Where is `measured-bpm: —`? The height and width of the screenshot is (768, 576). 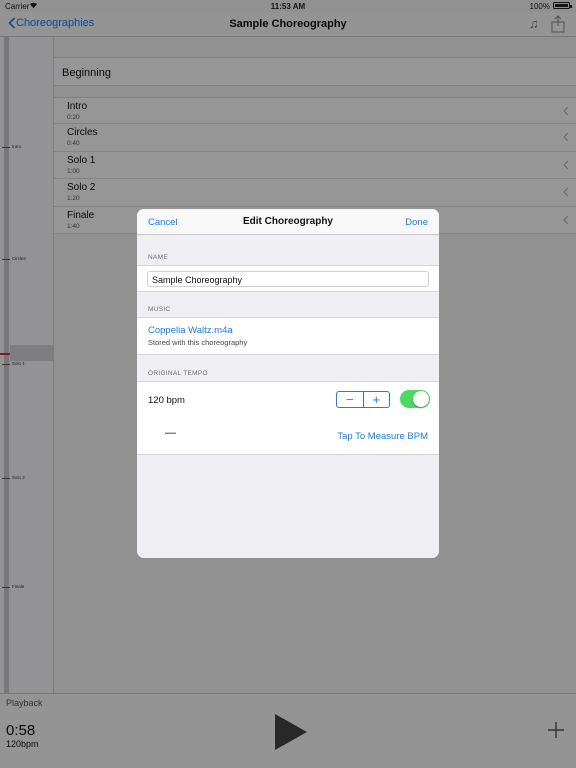
measured-bpm: — is located at coordinates (170, 433).